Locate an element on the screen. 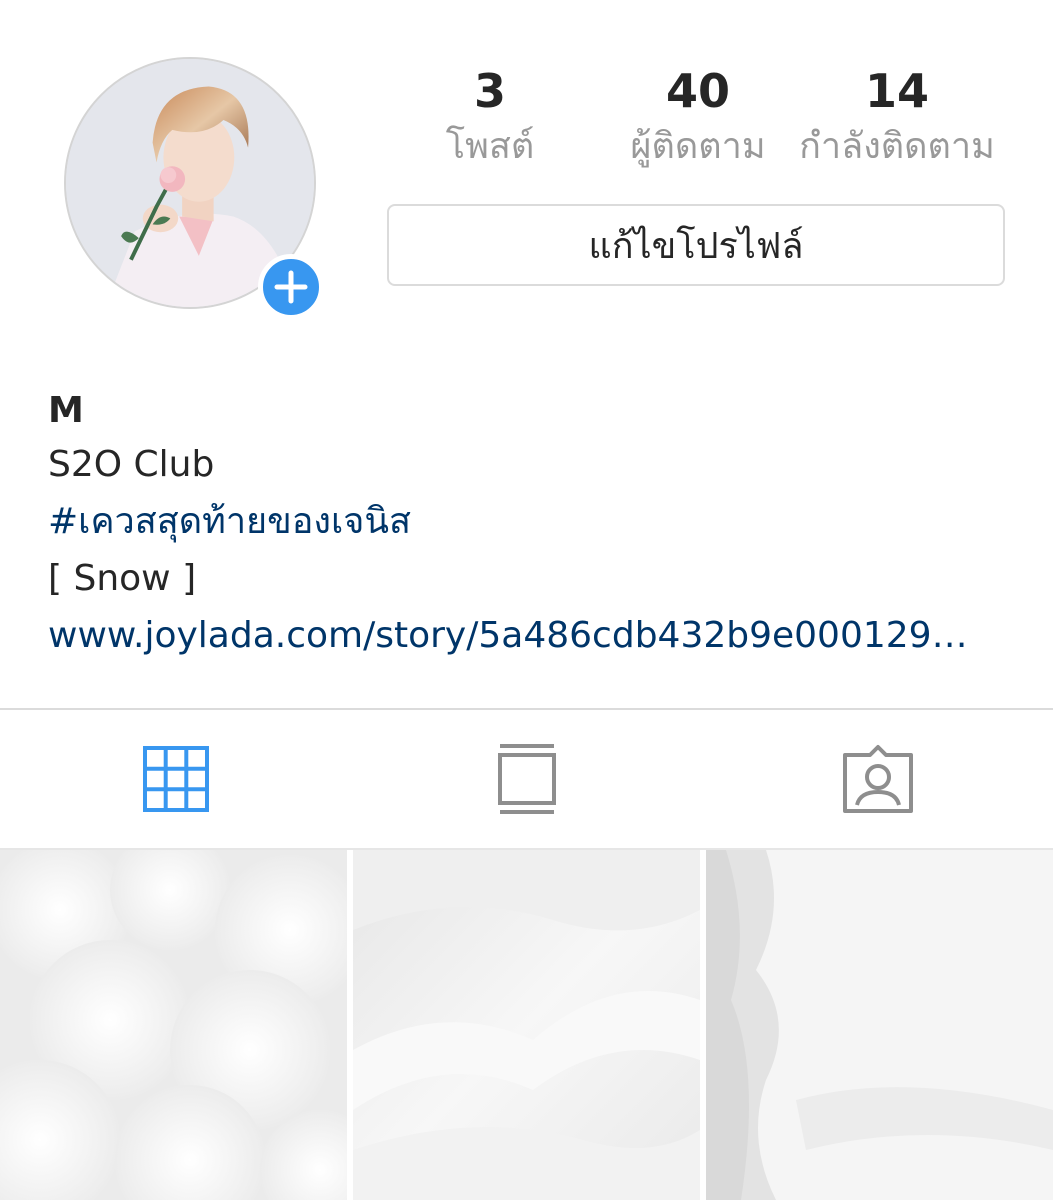  grid-icon is located at coordinates (175, 779).